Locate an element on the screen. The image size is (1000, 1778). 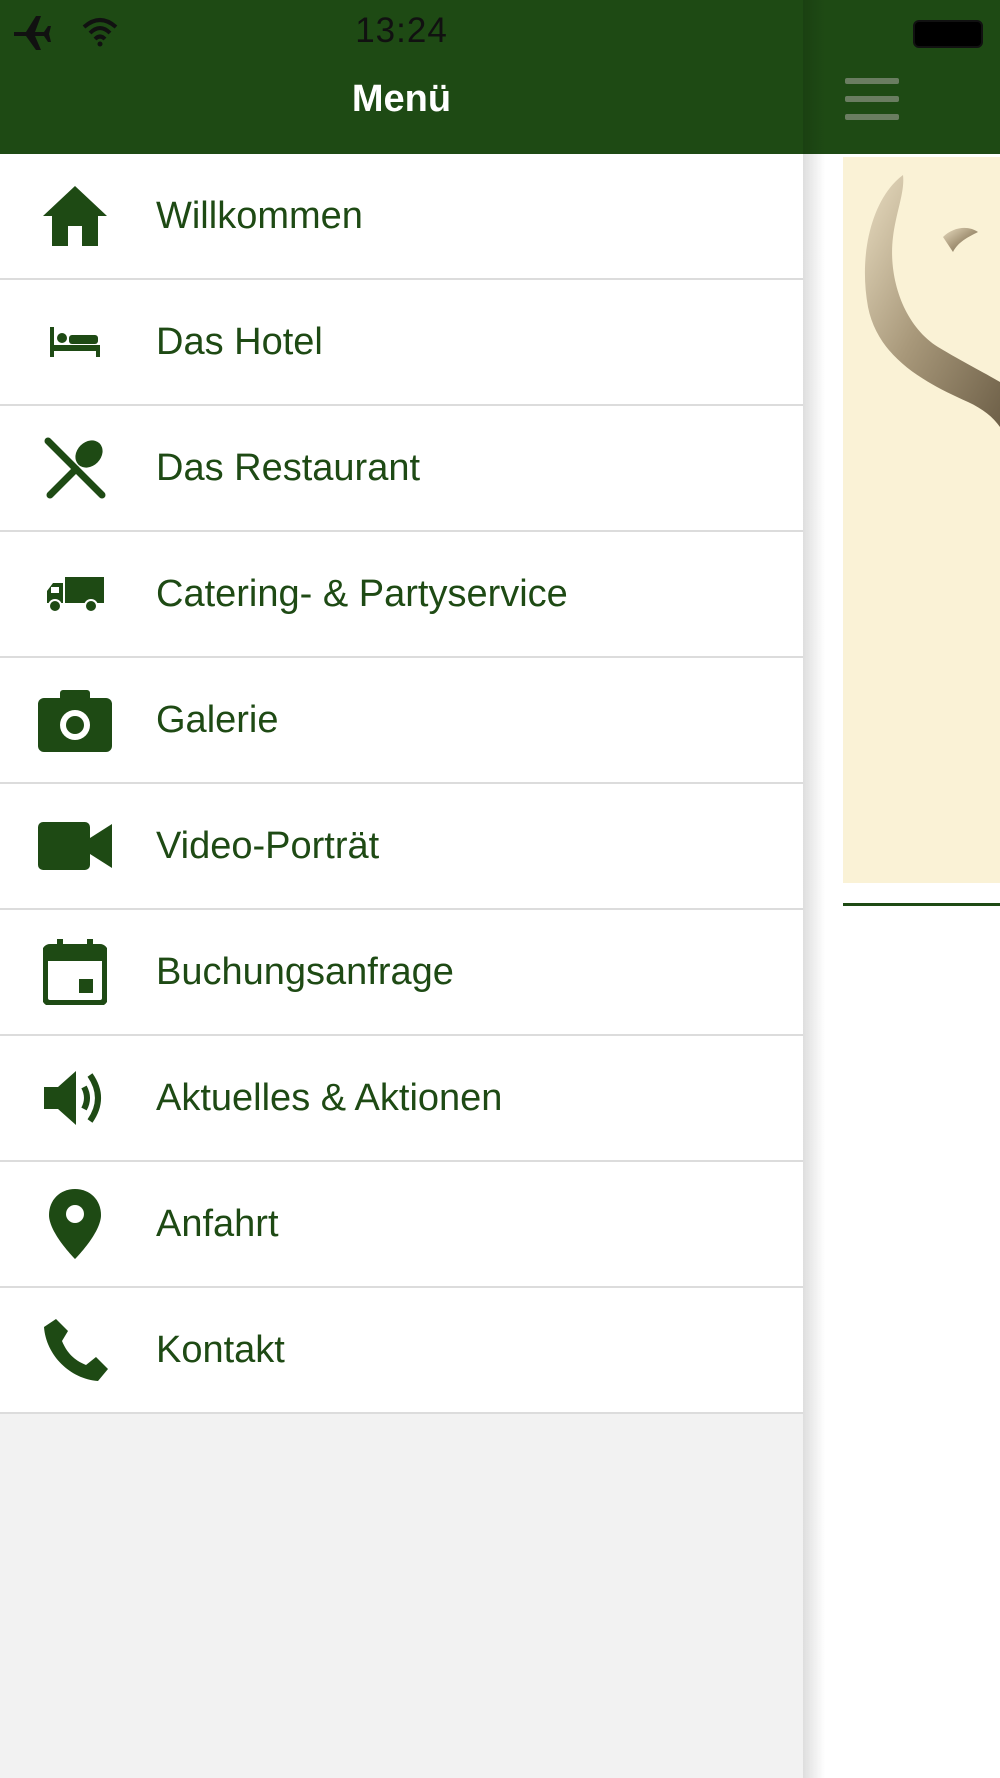
battery-icon is located at coordinates (948, 34).